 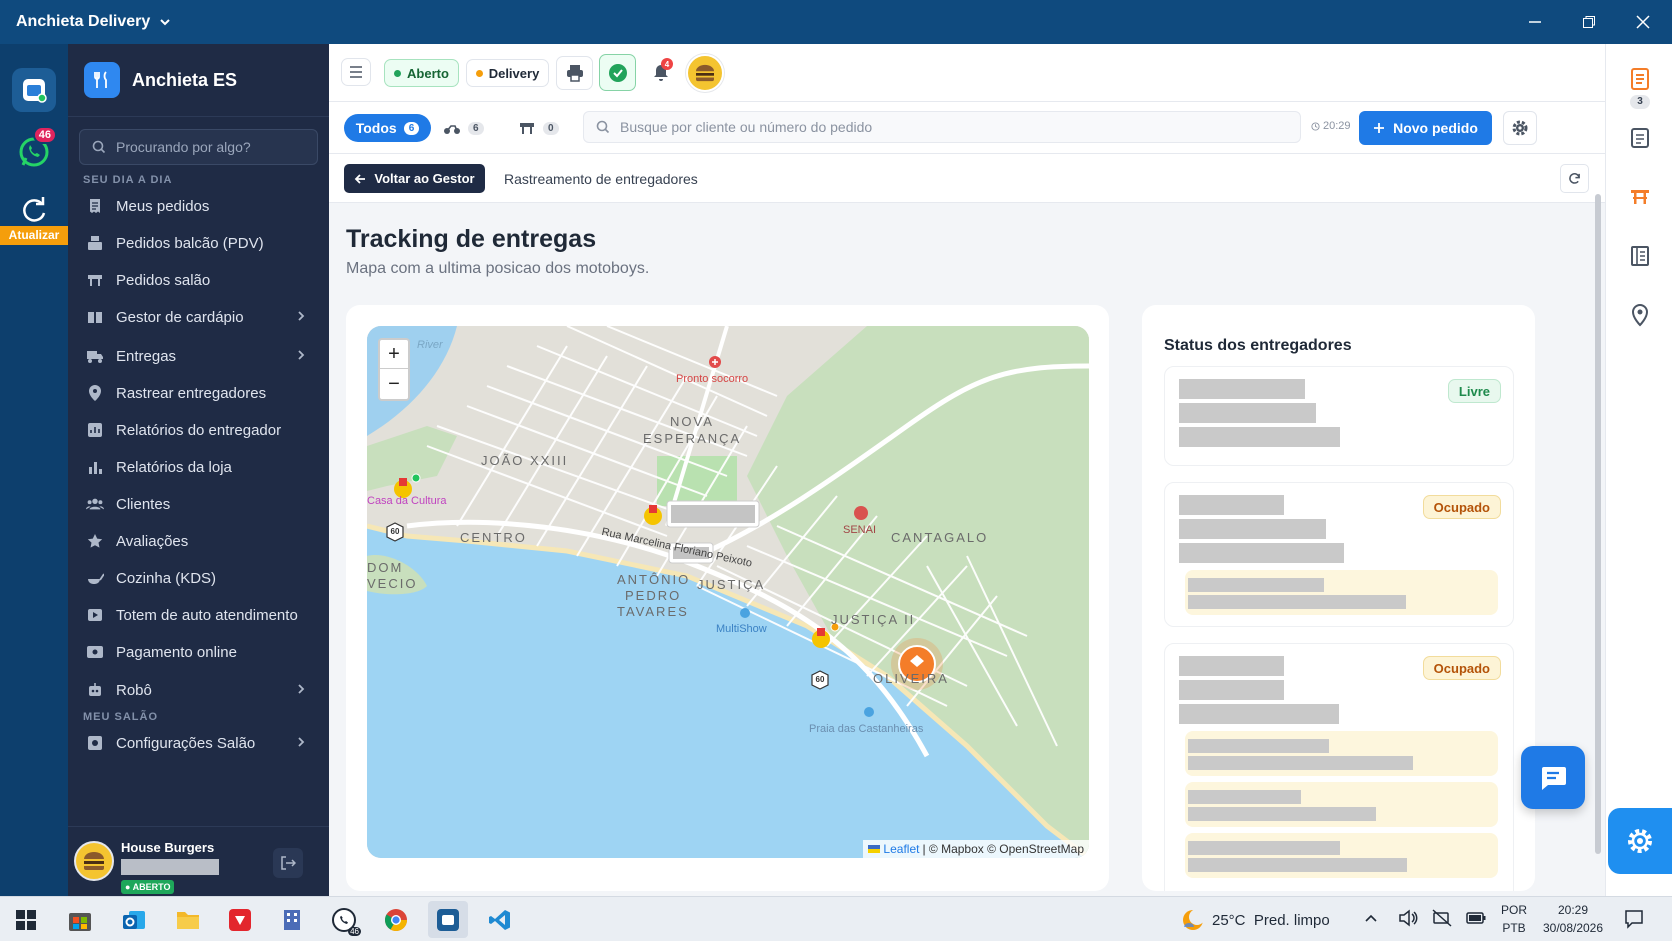 I want to click on taskbar-app-building, so click(x=292, y=919).